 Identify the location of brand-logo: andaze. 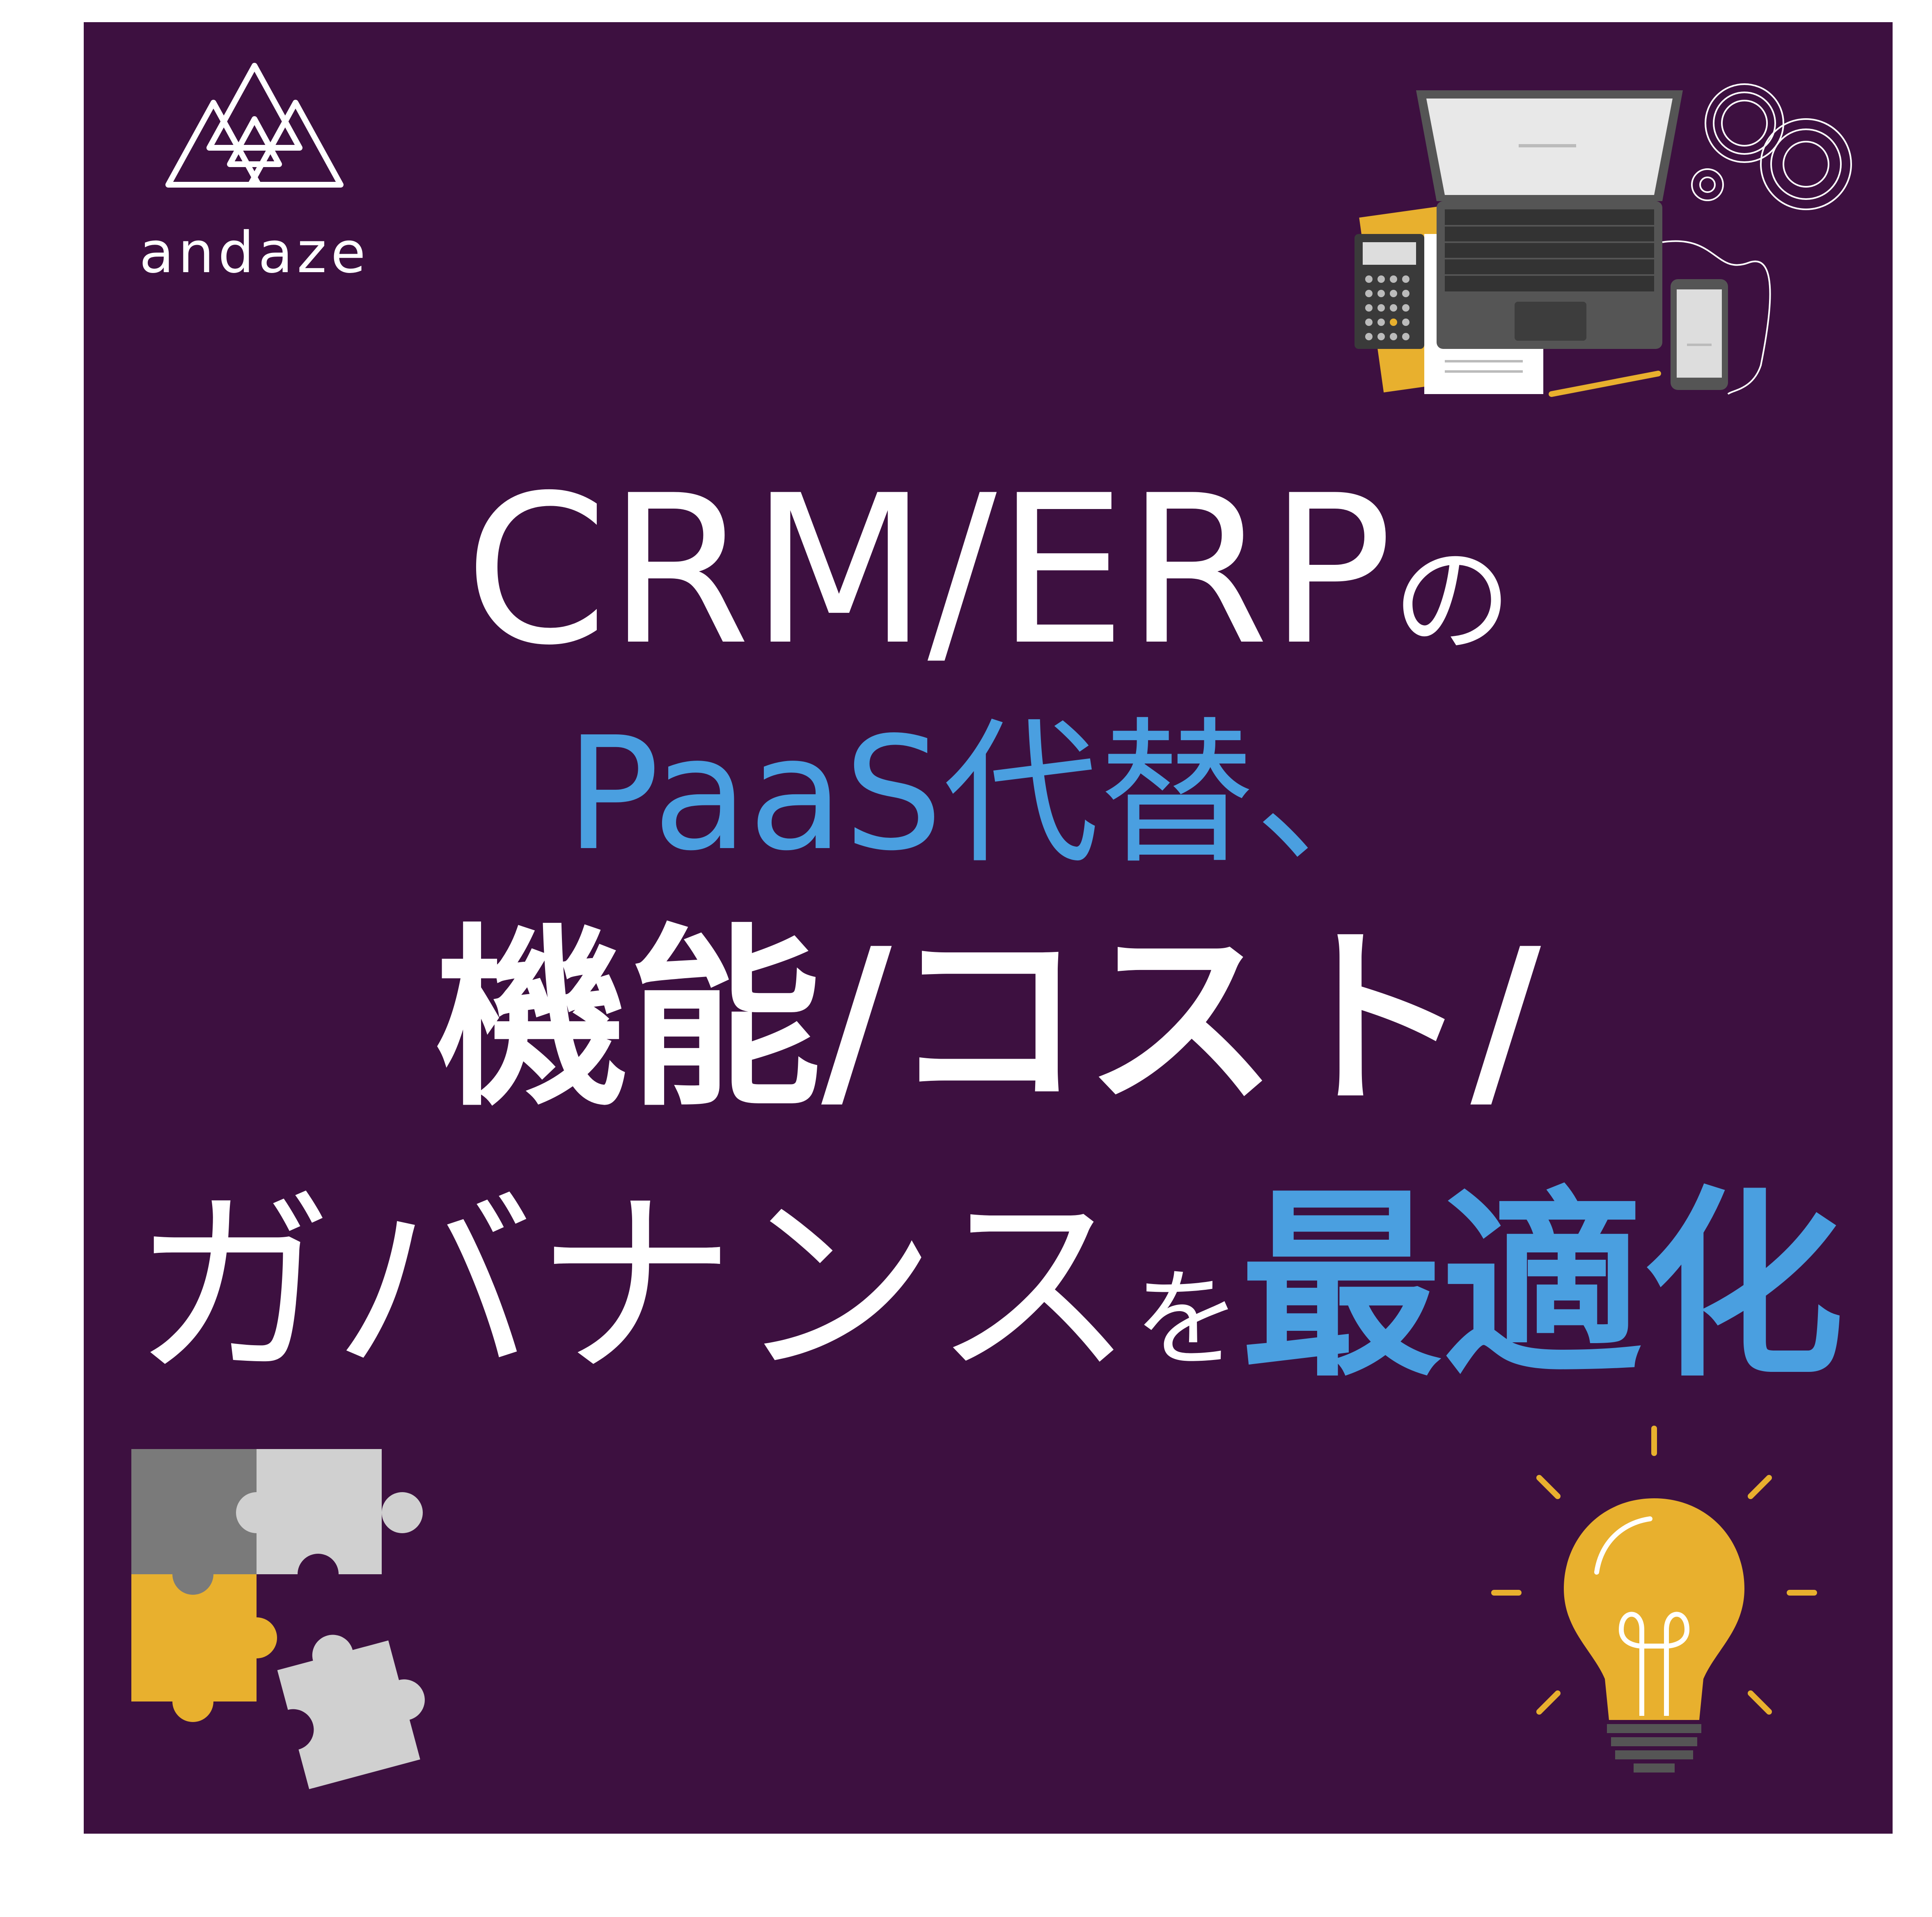
(255, 180).